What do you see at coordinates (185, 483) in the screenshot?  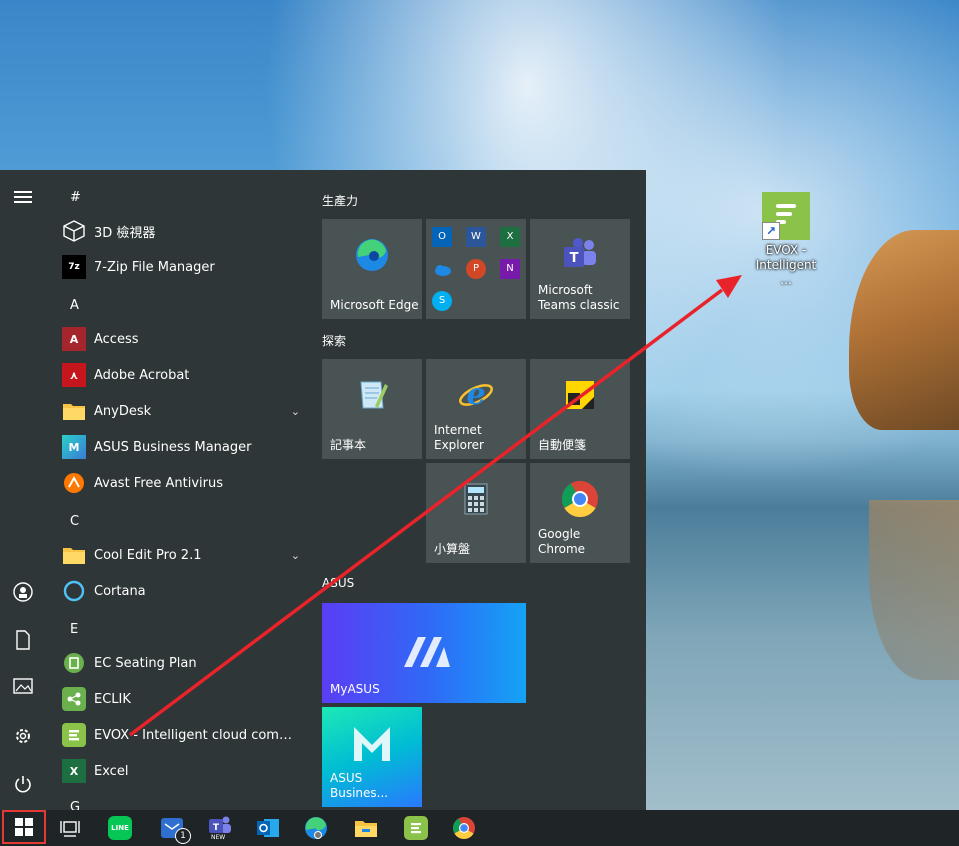 I see `app-avast: Avast Free Antivirus` at bounding box center [185, 483].